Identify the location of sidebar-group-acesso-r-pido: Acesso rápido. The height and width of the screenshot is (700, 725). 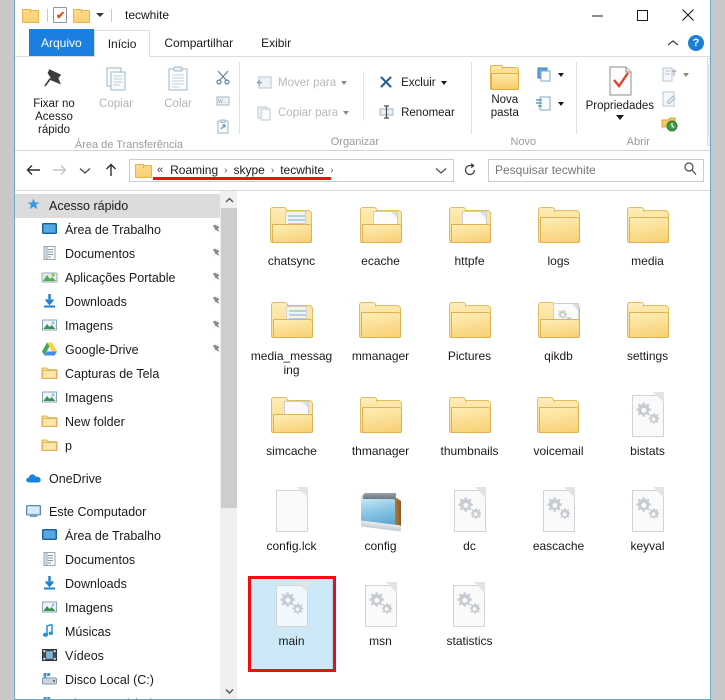
(126, 206).